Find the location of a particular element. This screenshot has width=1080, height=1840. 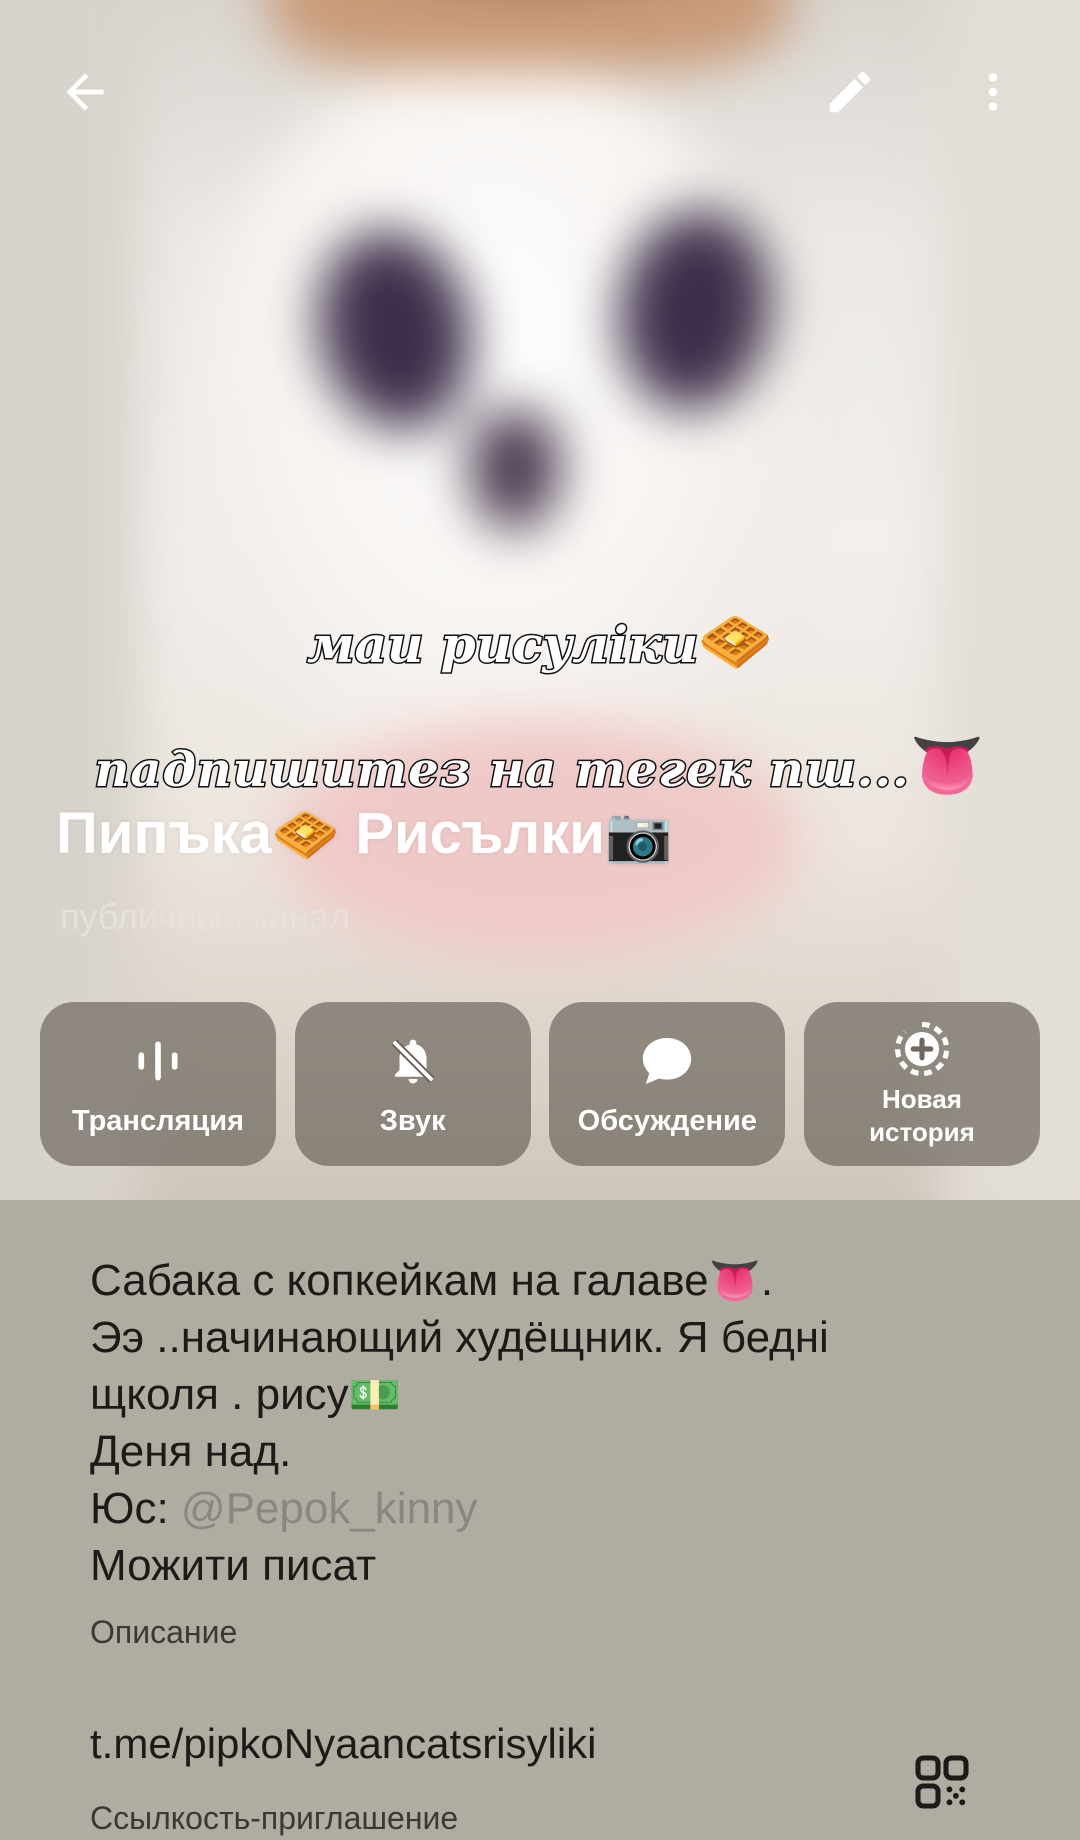

sound-label: Звук is located at coordinates (412, 1120).